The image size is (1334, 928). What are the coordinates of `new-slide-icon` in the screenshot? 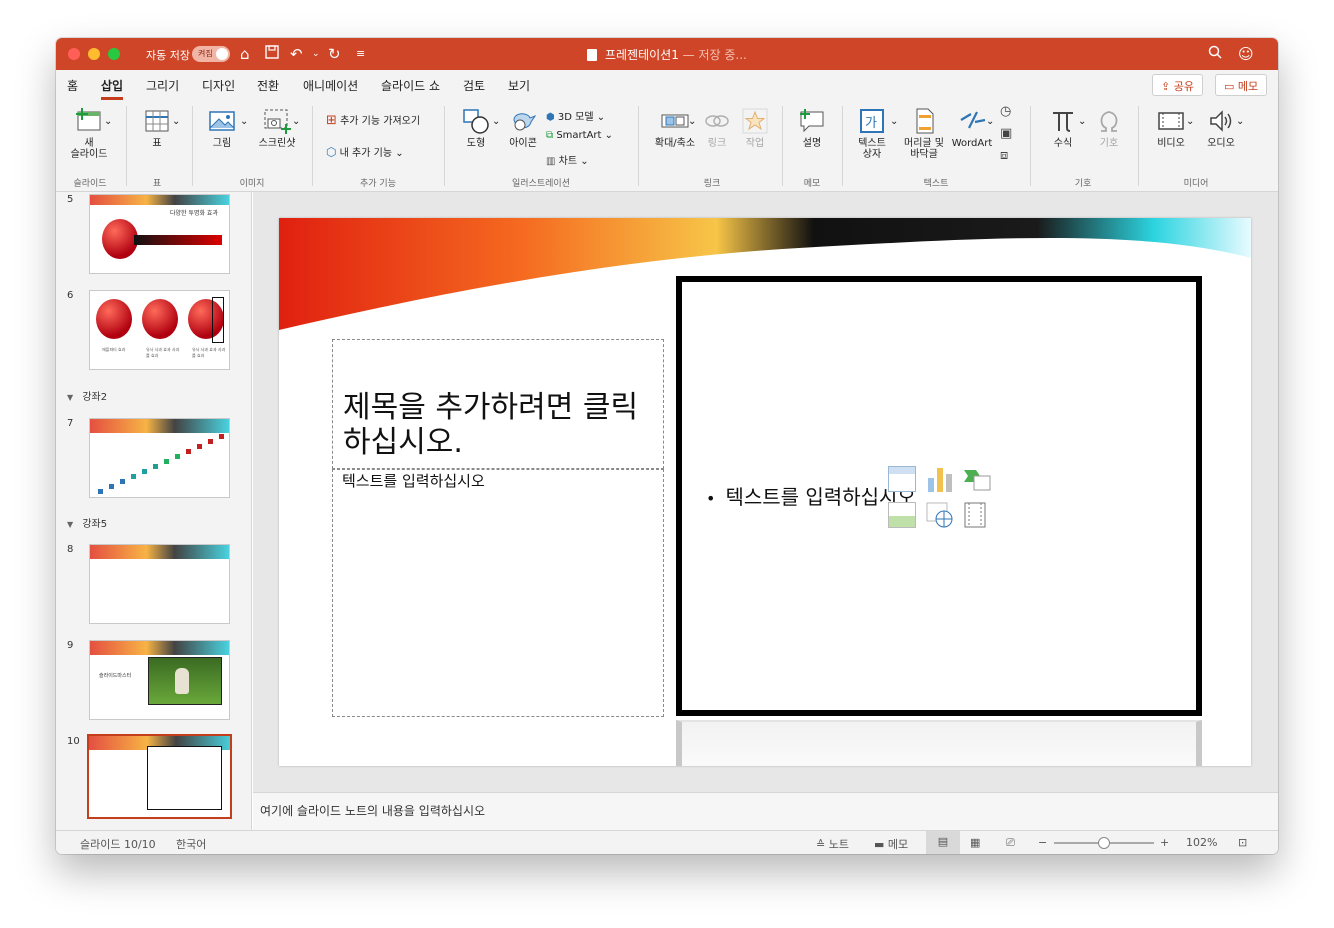 It's located at (88, 119).